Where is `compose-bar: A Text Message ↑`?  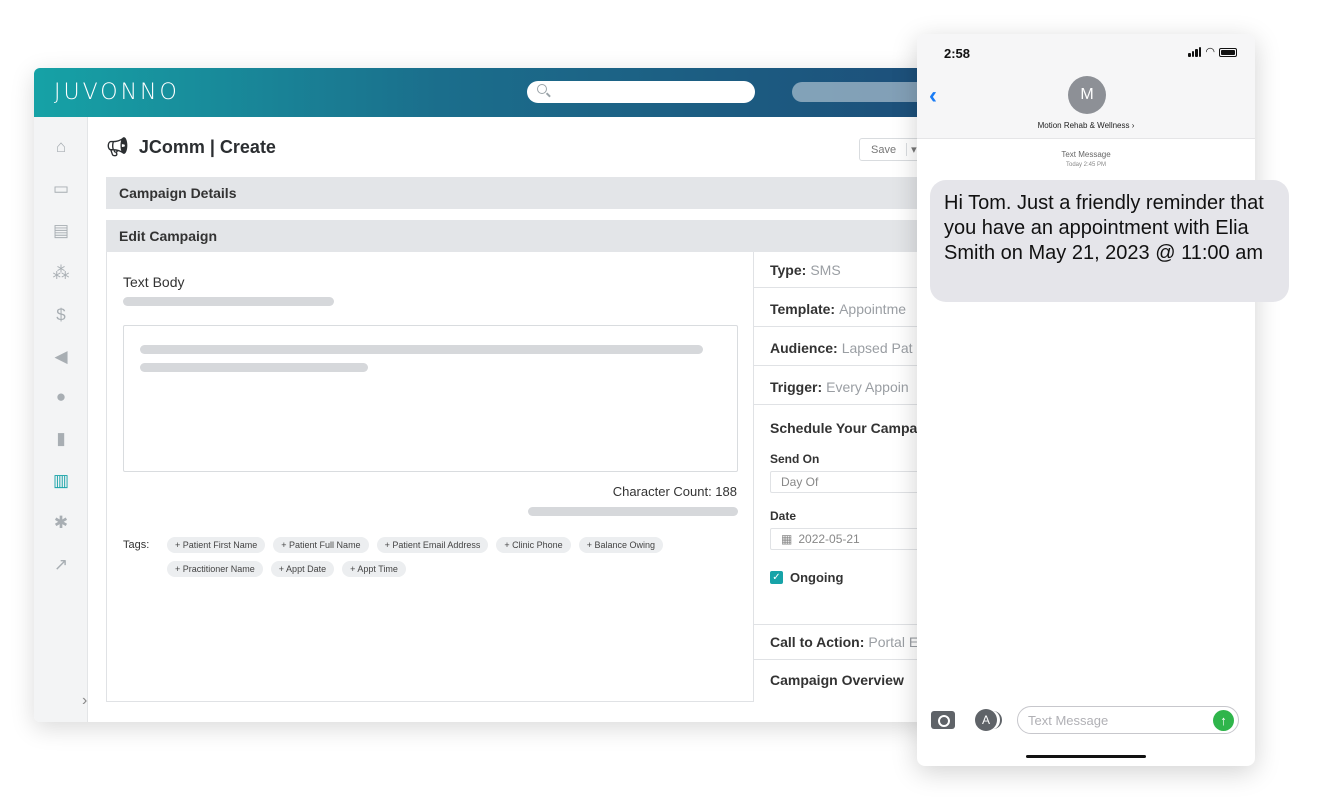 compose-bar: A Text Message ↑ is located at coordinates (1086, 721).